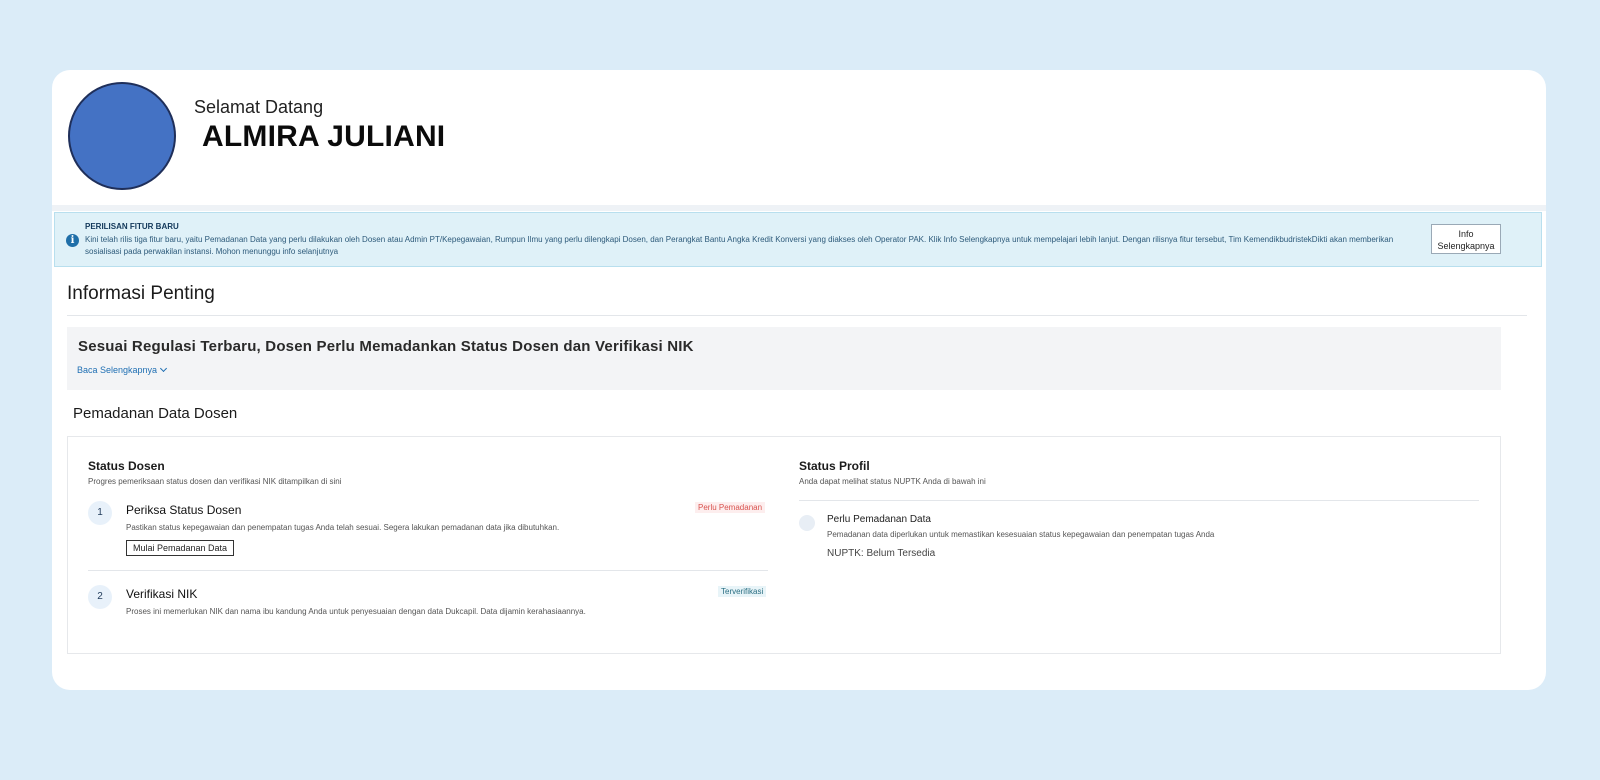 This screenshot has height=780, width=1600. What do you see at coordinates (117, 370) in the screenshot?
I see `read-more-label: Baca Selengkapnya` at bounding box center [117, 370].